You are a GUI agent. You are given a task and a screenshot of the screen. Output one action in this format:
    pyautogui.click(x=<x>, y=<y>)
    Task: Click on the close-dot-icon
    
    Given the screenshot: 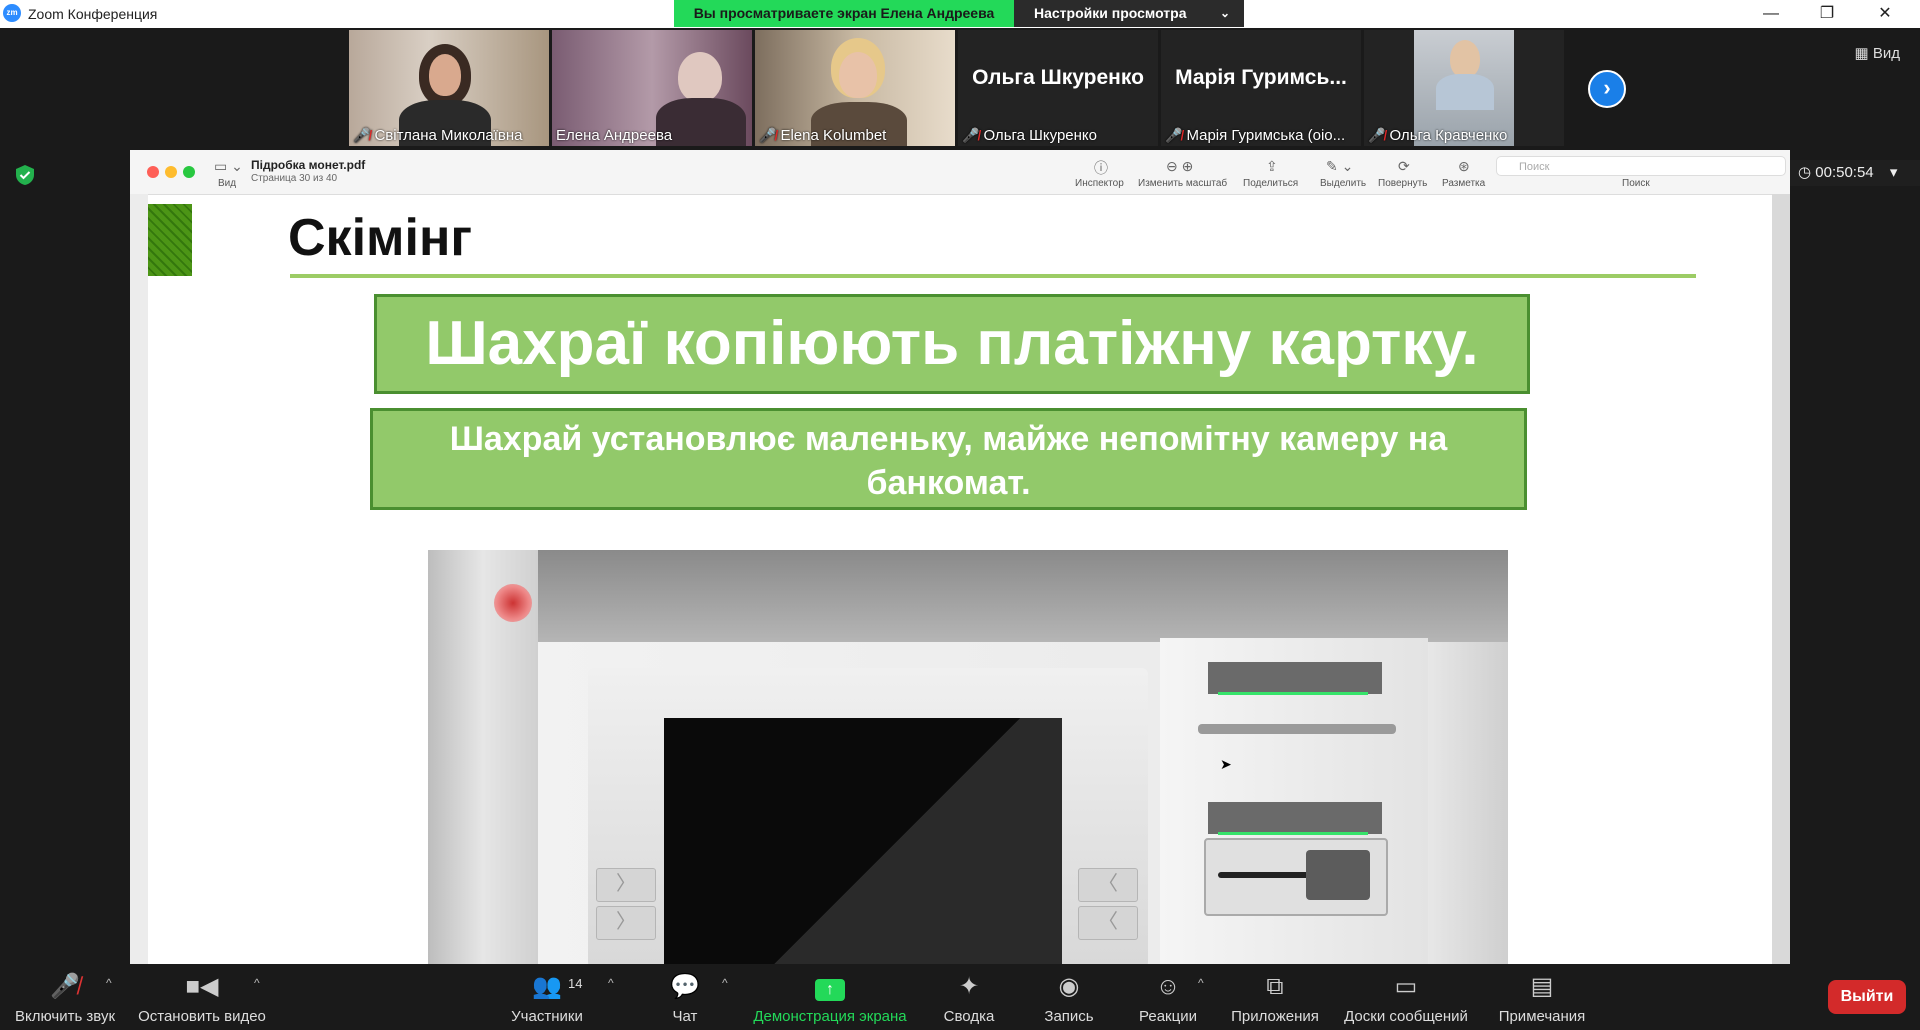 What is the action you would take?
    pyautogui.click(x=153, y=172)
    